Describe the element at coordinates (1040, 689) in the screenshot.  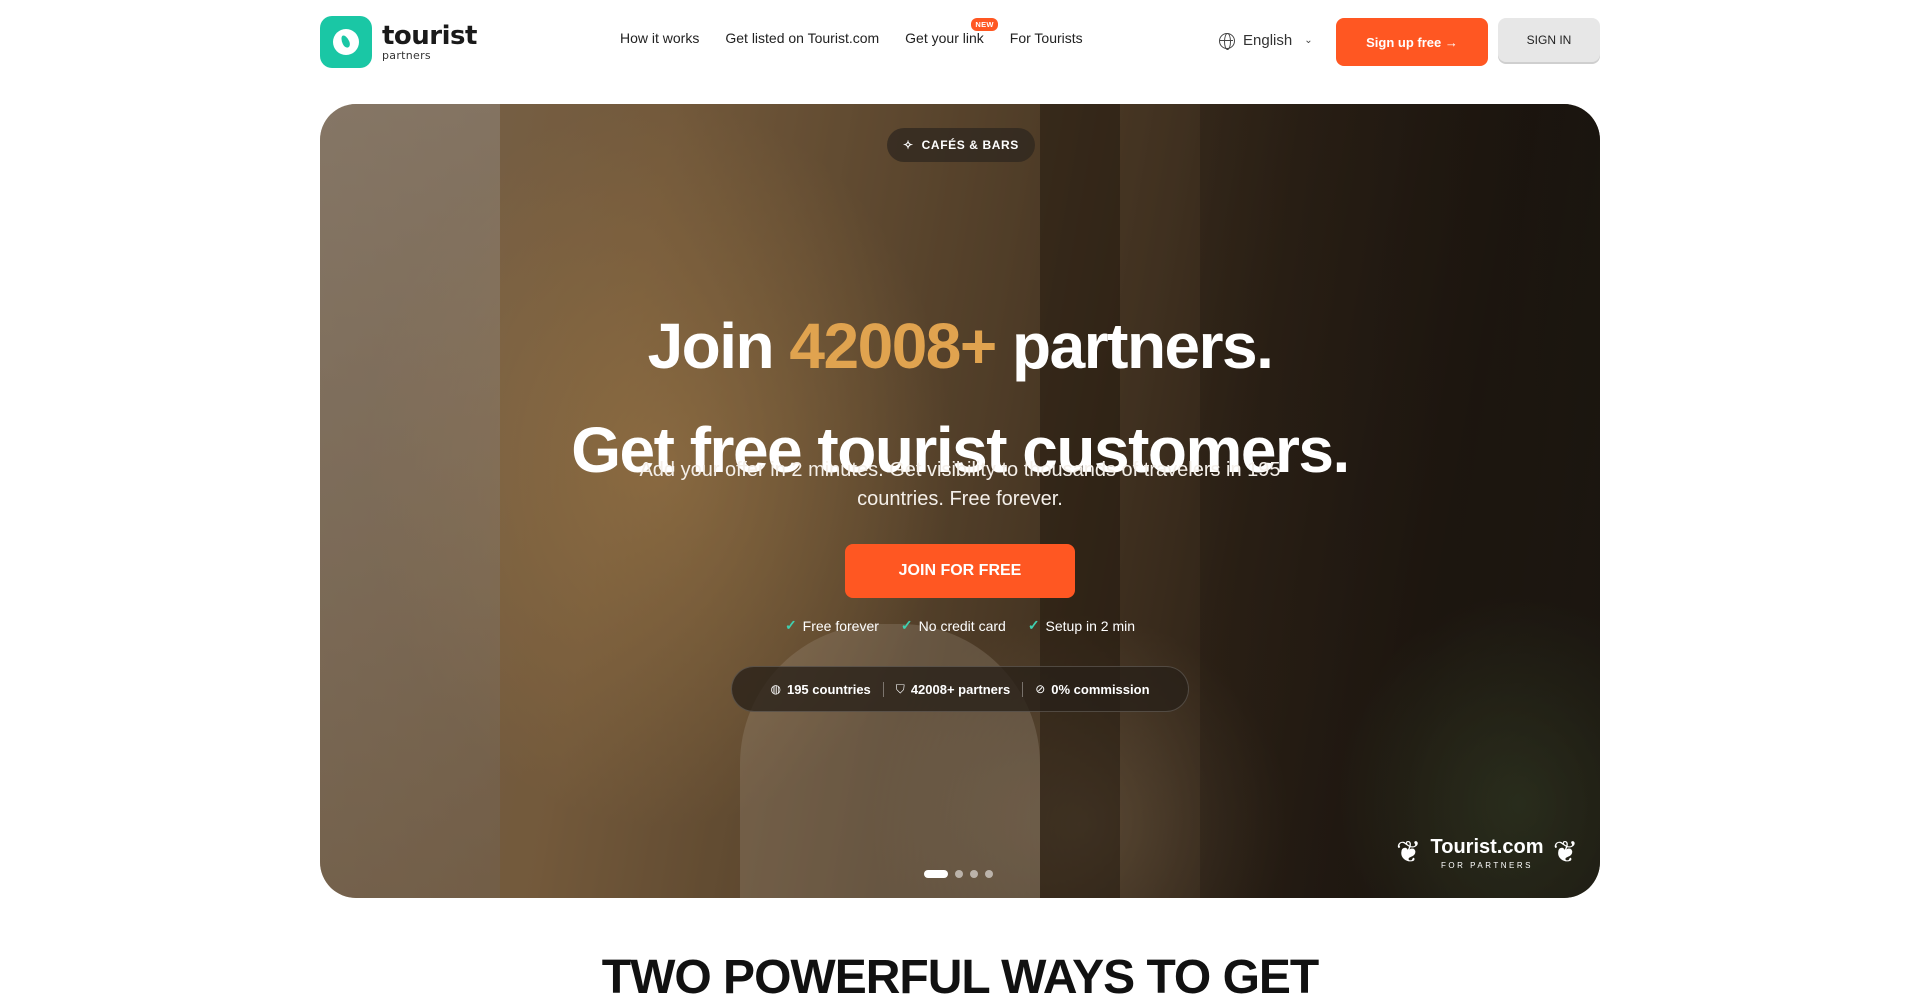
I see `percent-icon: ⊘` at that location.